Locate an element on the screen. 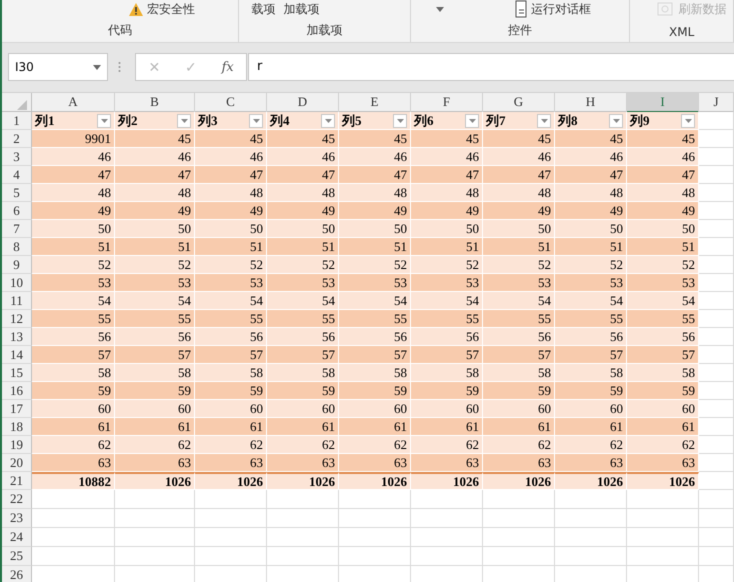 This screenshot has width=734, height=582. group-label: 代码 is located at coordinates (120, 30).